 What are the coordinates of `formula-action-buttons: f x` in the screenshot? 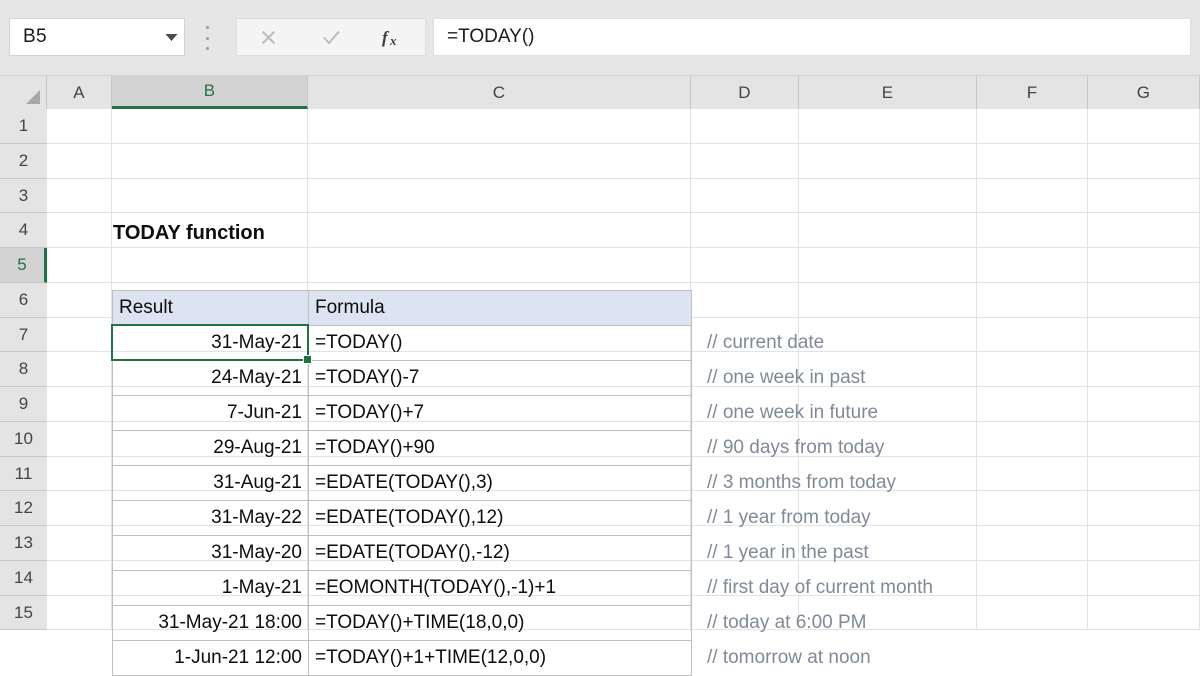 It's located at (331, 37).